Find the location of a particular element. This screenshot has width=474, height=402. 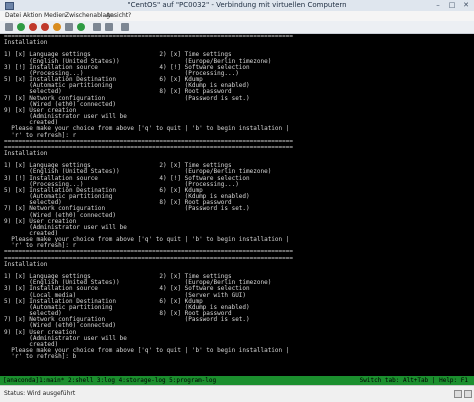

checkpoint-icon is located at coordinates (97, 27).